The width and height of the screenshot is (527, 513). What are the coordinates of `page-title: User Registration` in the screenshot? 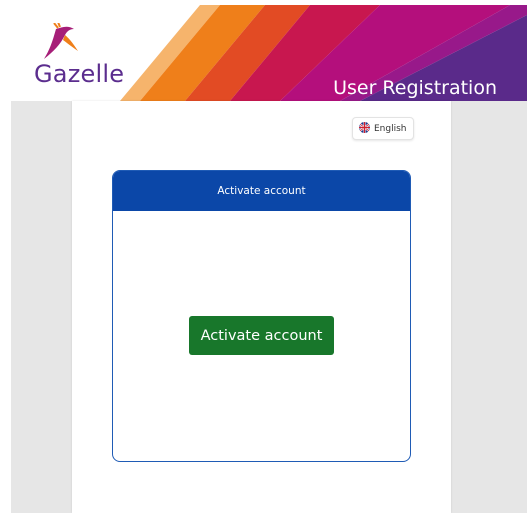 It's located at (415, 88).